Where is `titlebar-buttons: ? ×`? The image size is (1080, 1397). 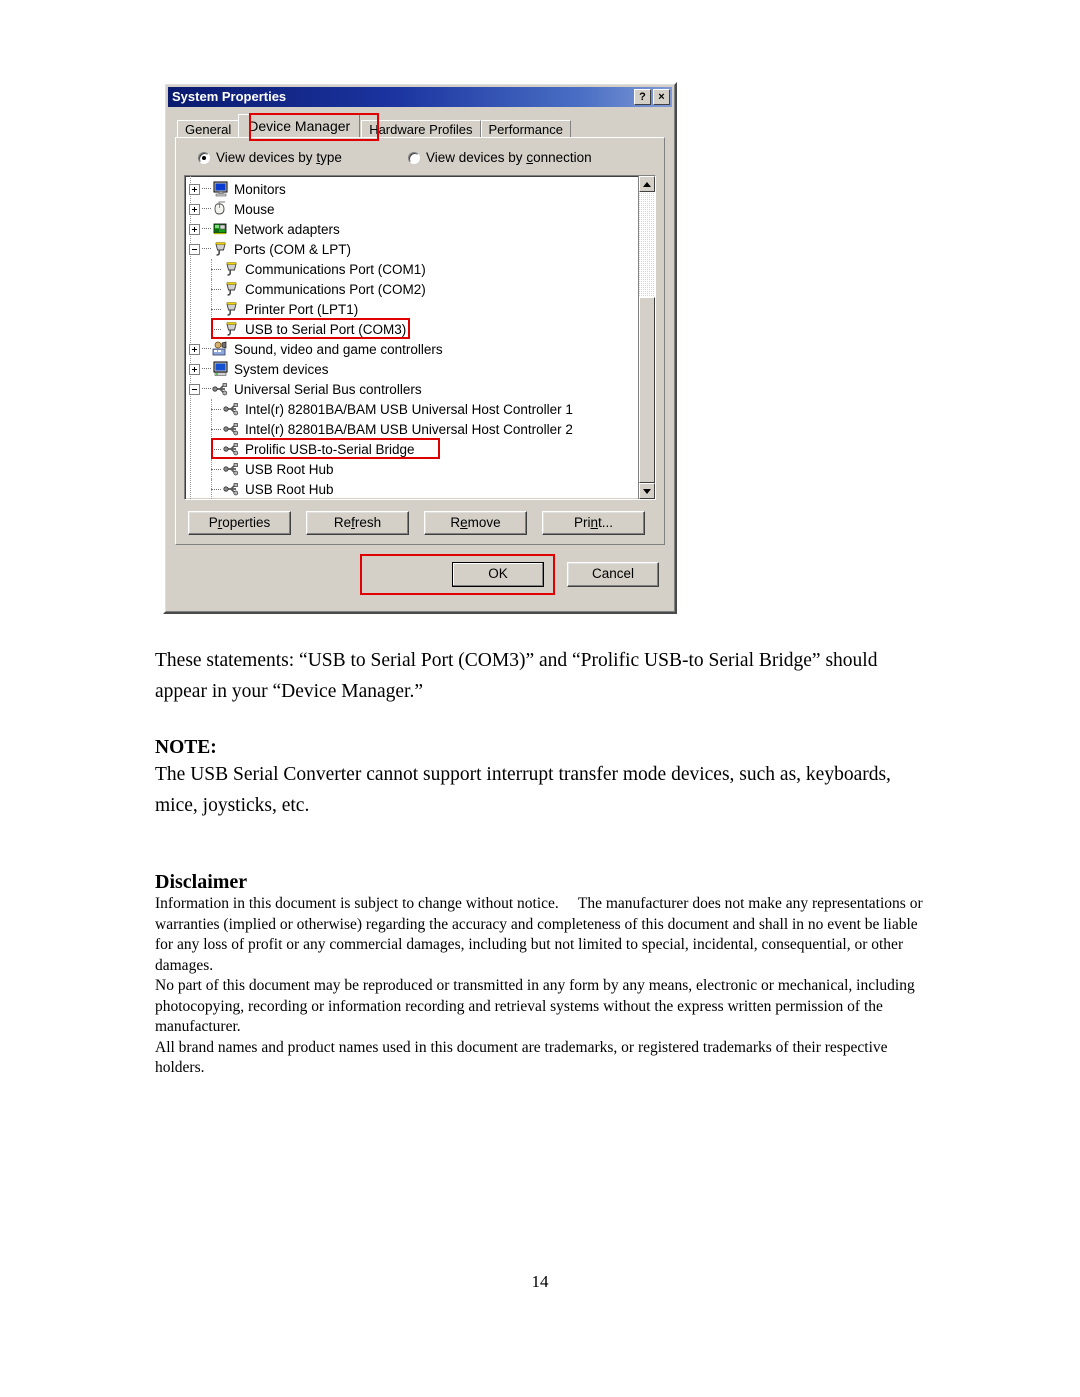 titlebar-buttons: ? × is located at coordinates (652, 97).